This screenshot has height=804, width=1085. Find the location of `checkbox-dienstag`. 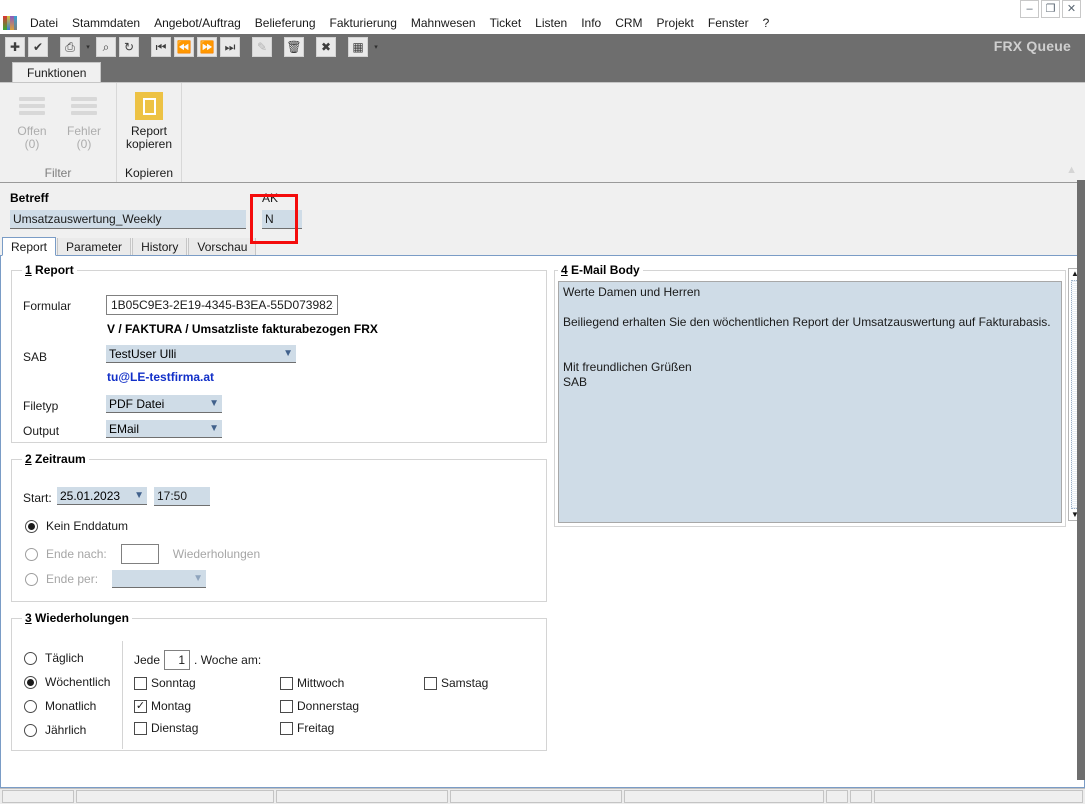

checkbox-dienstag is located at coordinates (140, 728).